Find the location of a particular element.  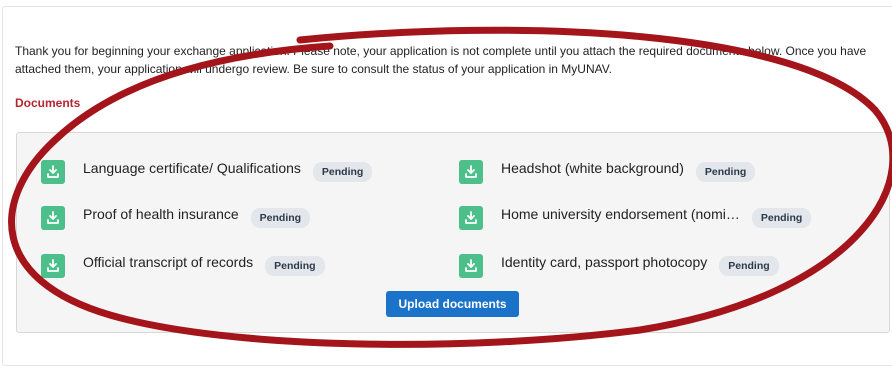

document-label: Headshot (white background) is located at coordinates (592, 168).